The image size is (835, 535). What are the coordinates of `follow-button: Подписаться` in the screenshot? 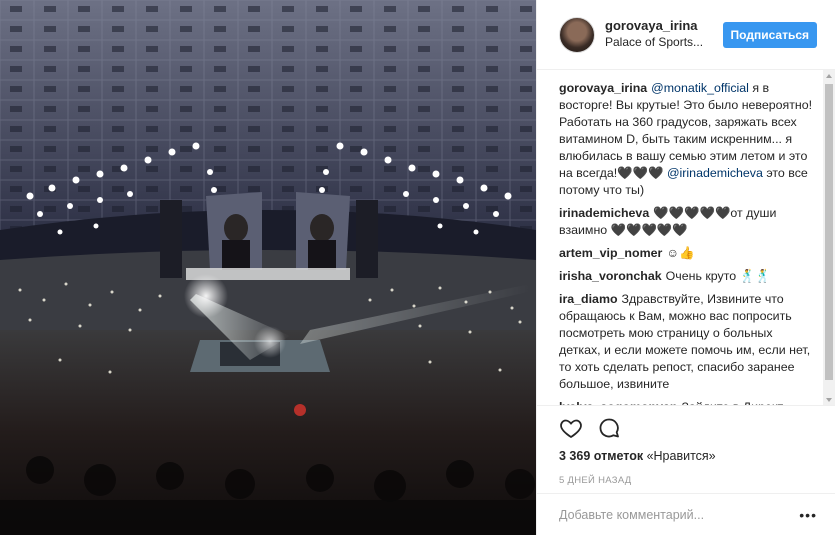 It's located at (769, 34).